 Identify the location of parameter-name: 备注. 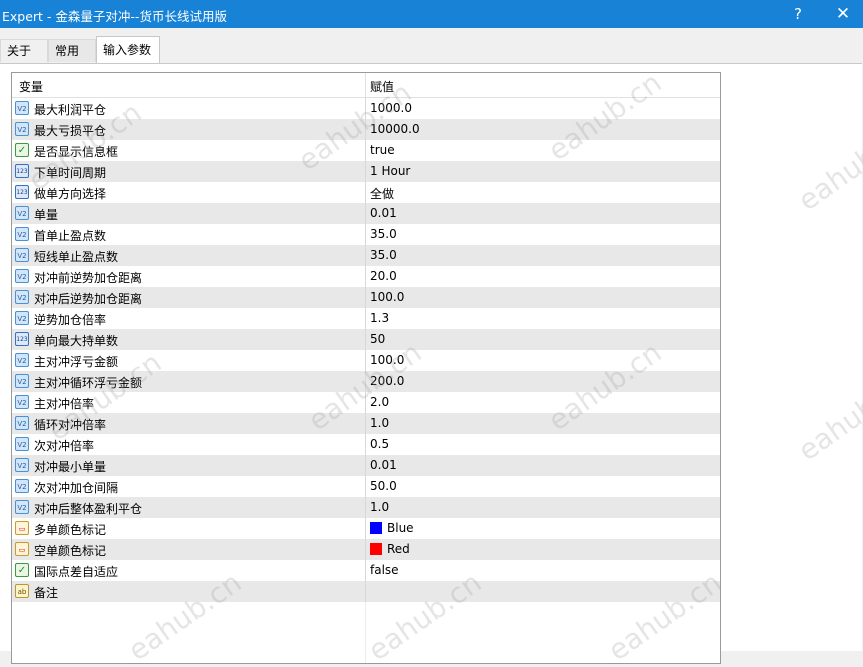
(46, 593).